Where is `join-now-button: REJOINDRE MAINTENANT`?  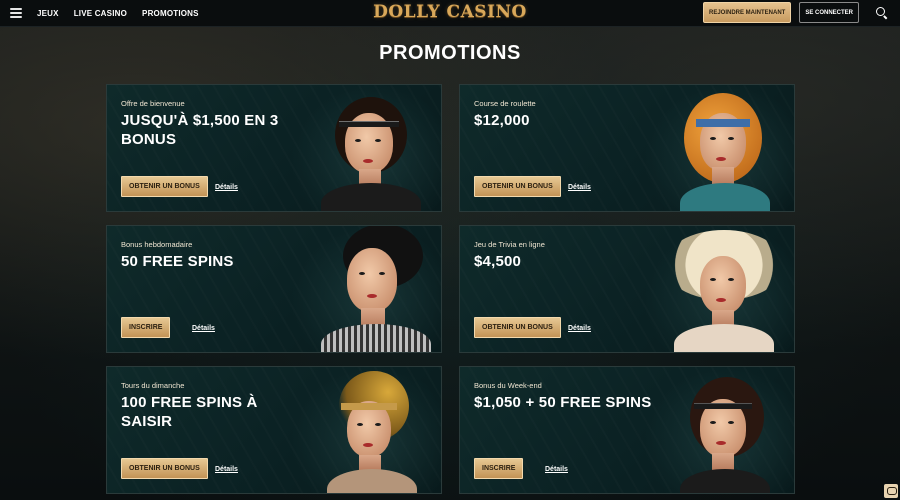 join-now-button: REJOINDRE MAINTENANT is located at coordinates (747, 12).